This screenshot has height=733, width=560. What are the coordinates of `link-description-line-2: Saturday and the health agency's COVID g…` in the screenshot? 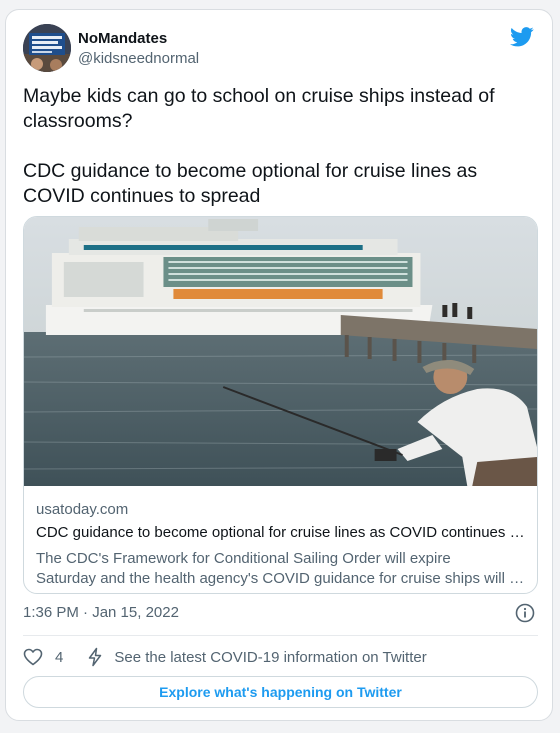 It's located at (281, 578).